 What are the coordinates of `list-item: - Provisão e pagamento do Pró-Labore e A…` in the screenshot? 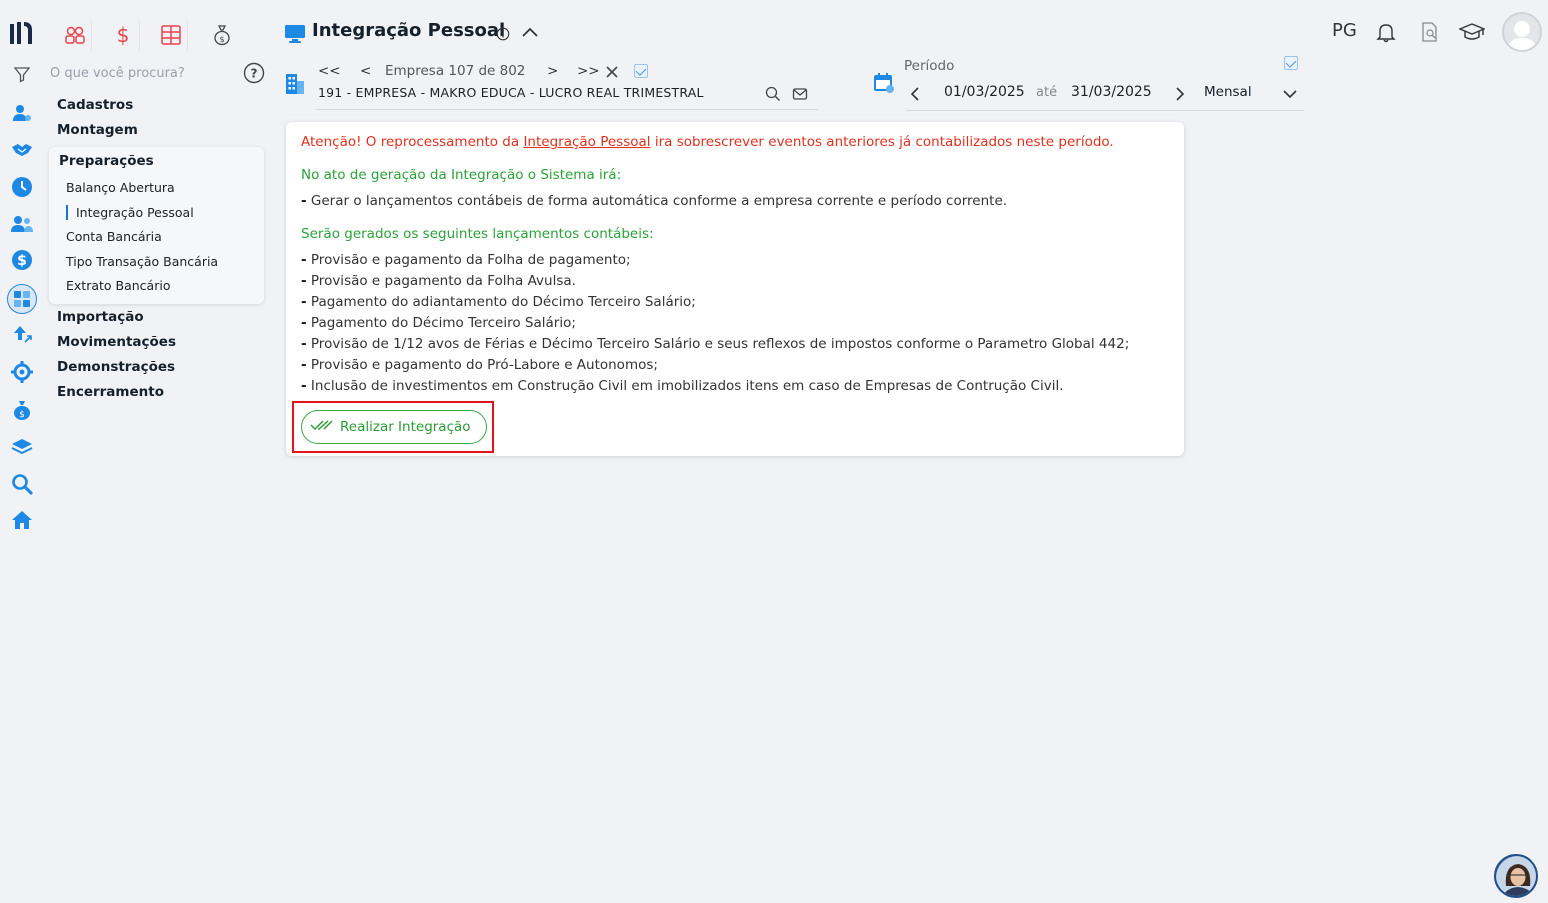 It's located at (479, 365).